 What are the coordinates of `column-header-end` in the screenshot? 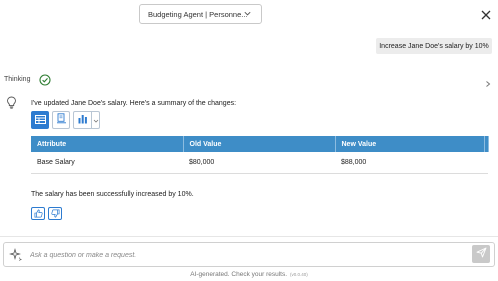 It's located at (486, 144).